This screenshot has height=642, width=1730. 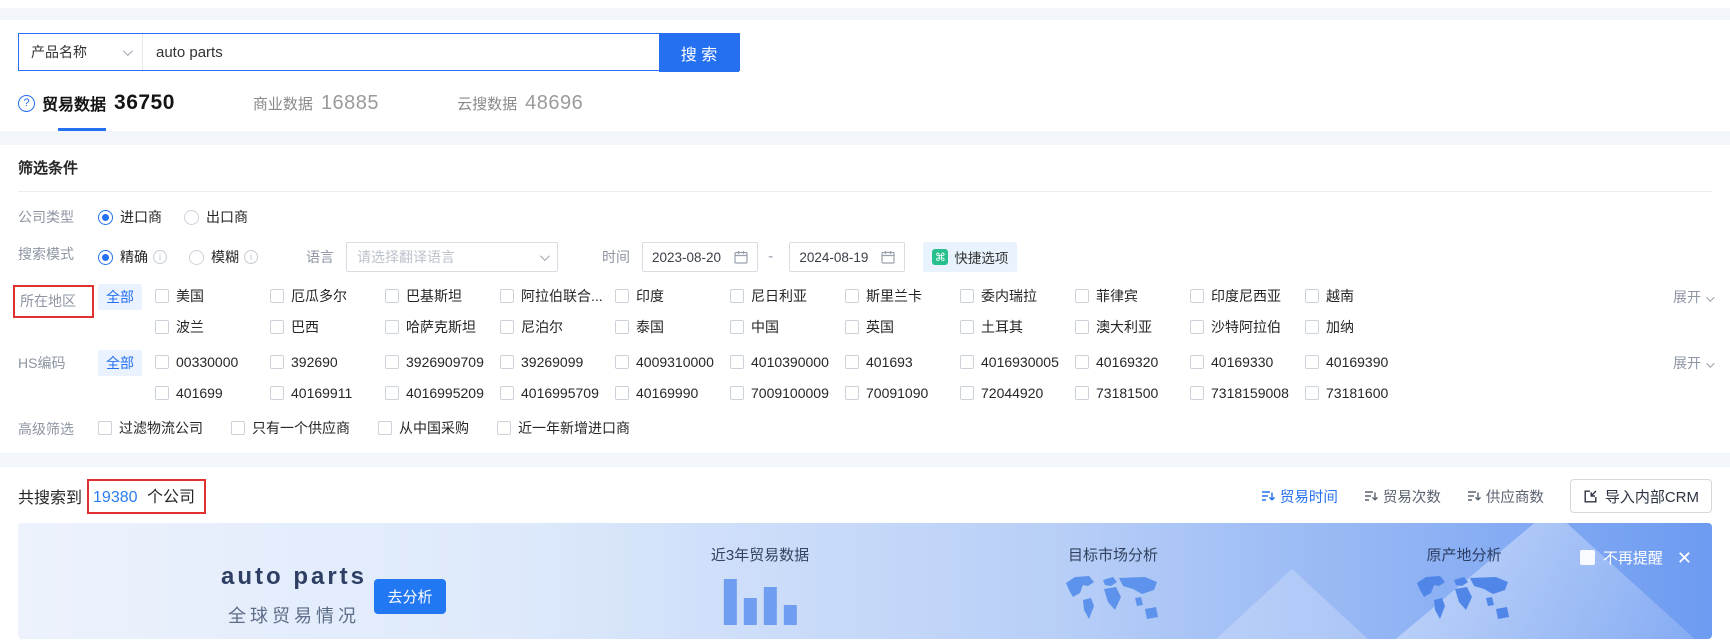 I want to click on region-checkbox: 中国, so click(x=787, y=327).